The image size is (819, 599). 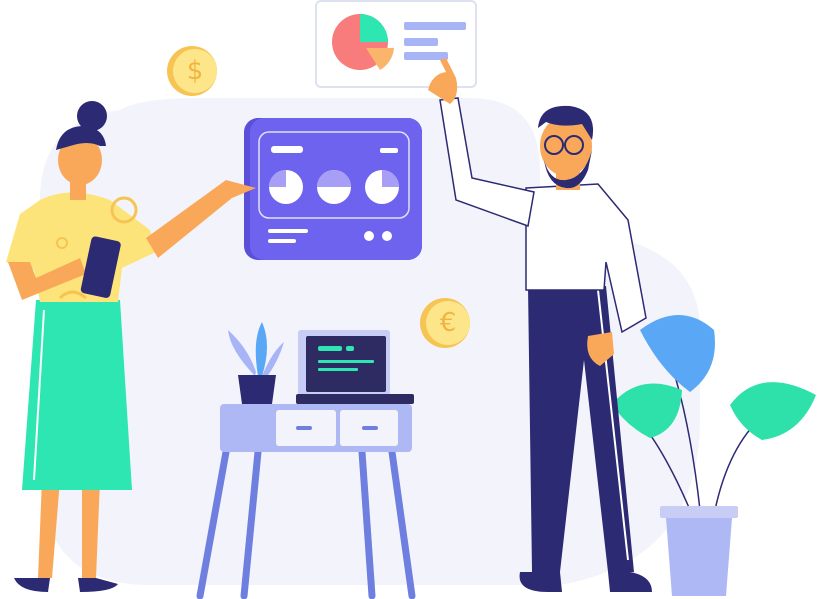 I want to click on card-title-line, so click(x=287, y=149).